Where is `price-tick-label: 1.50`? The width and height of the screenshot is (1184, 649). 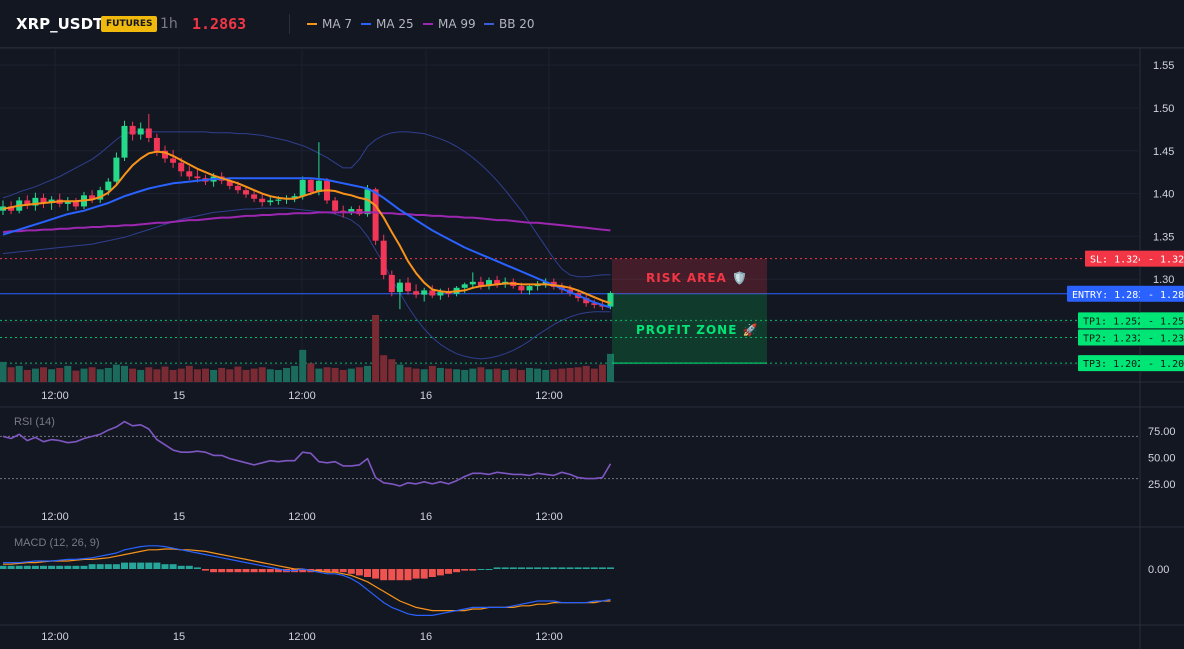 price-tick-label: 1.50 is located at coordinates (1163, 109).